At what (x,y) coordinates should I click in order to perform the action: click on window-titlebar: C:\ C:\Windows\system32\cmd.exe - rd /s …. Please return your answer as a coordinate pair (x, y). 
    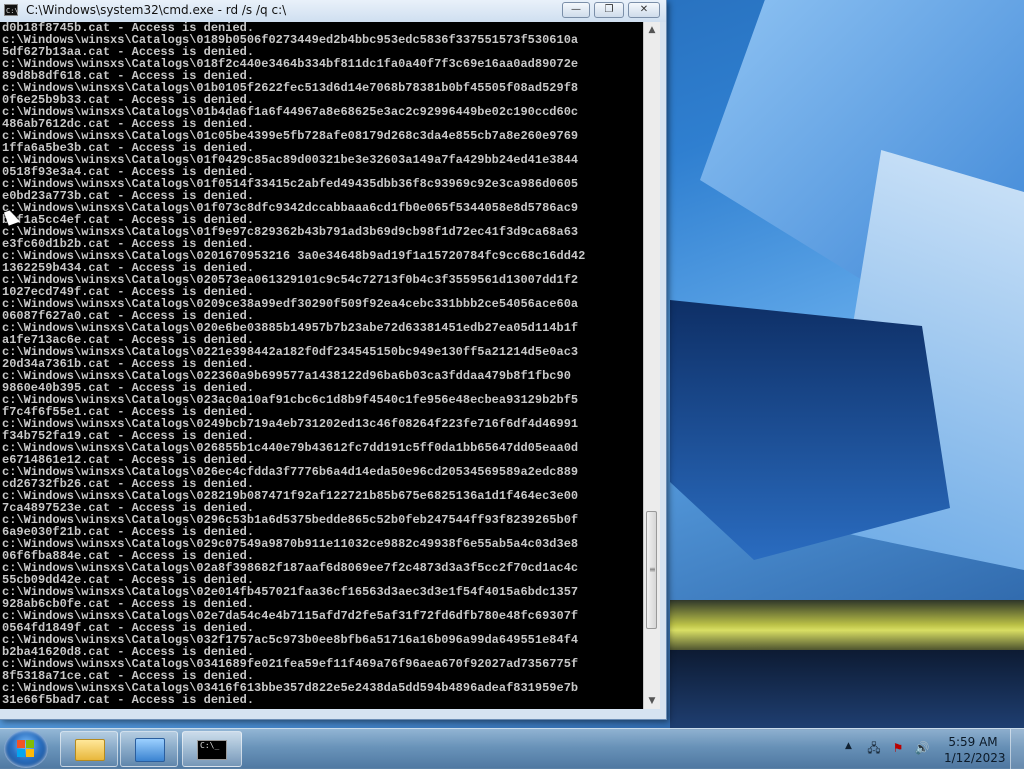
    Looking at the image, I should click on (333, 11).